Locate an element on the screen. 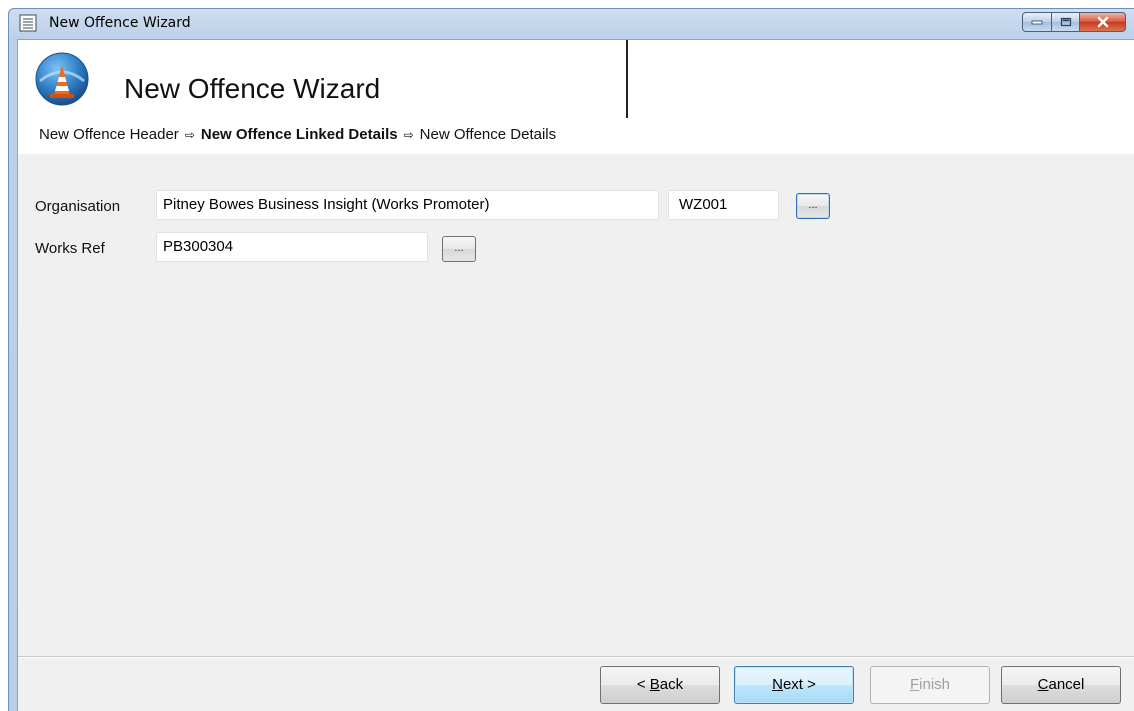 This screenshot has width=1134, height=711. header-title: New Offence Wizard is located at coordinates (252, 88).